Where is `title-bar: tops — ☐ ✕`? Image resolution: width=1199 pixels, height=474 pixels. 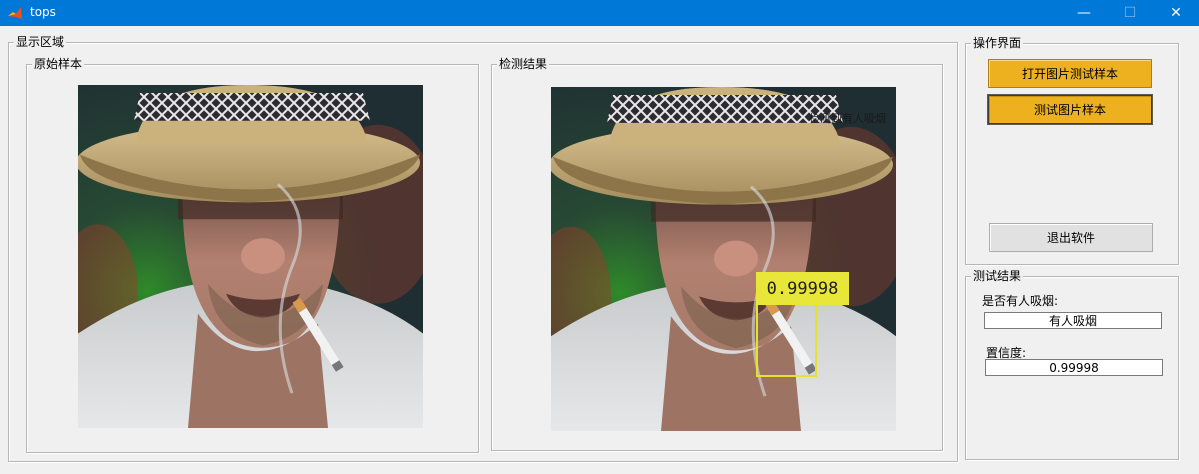 title-bar: tops — ☐ ✕ is located at coordinates (599, 13).